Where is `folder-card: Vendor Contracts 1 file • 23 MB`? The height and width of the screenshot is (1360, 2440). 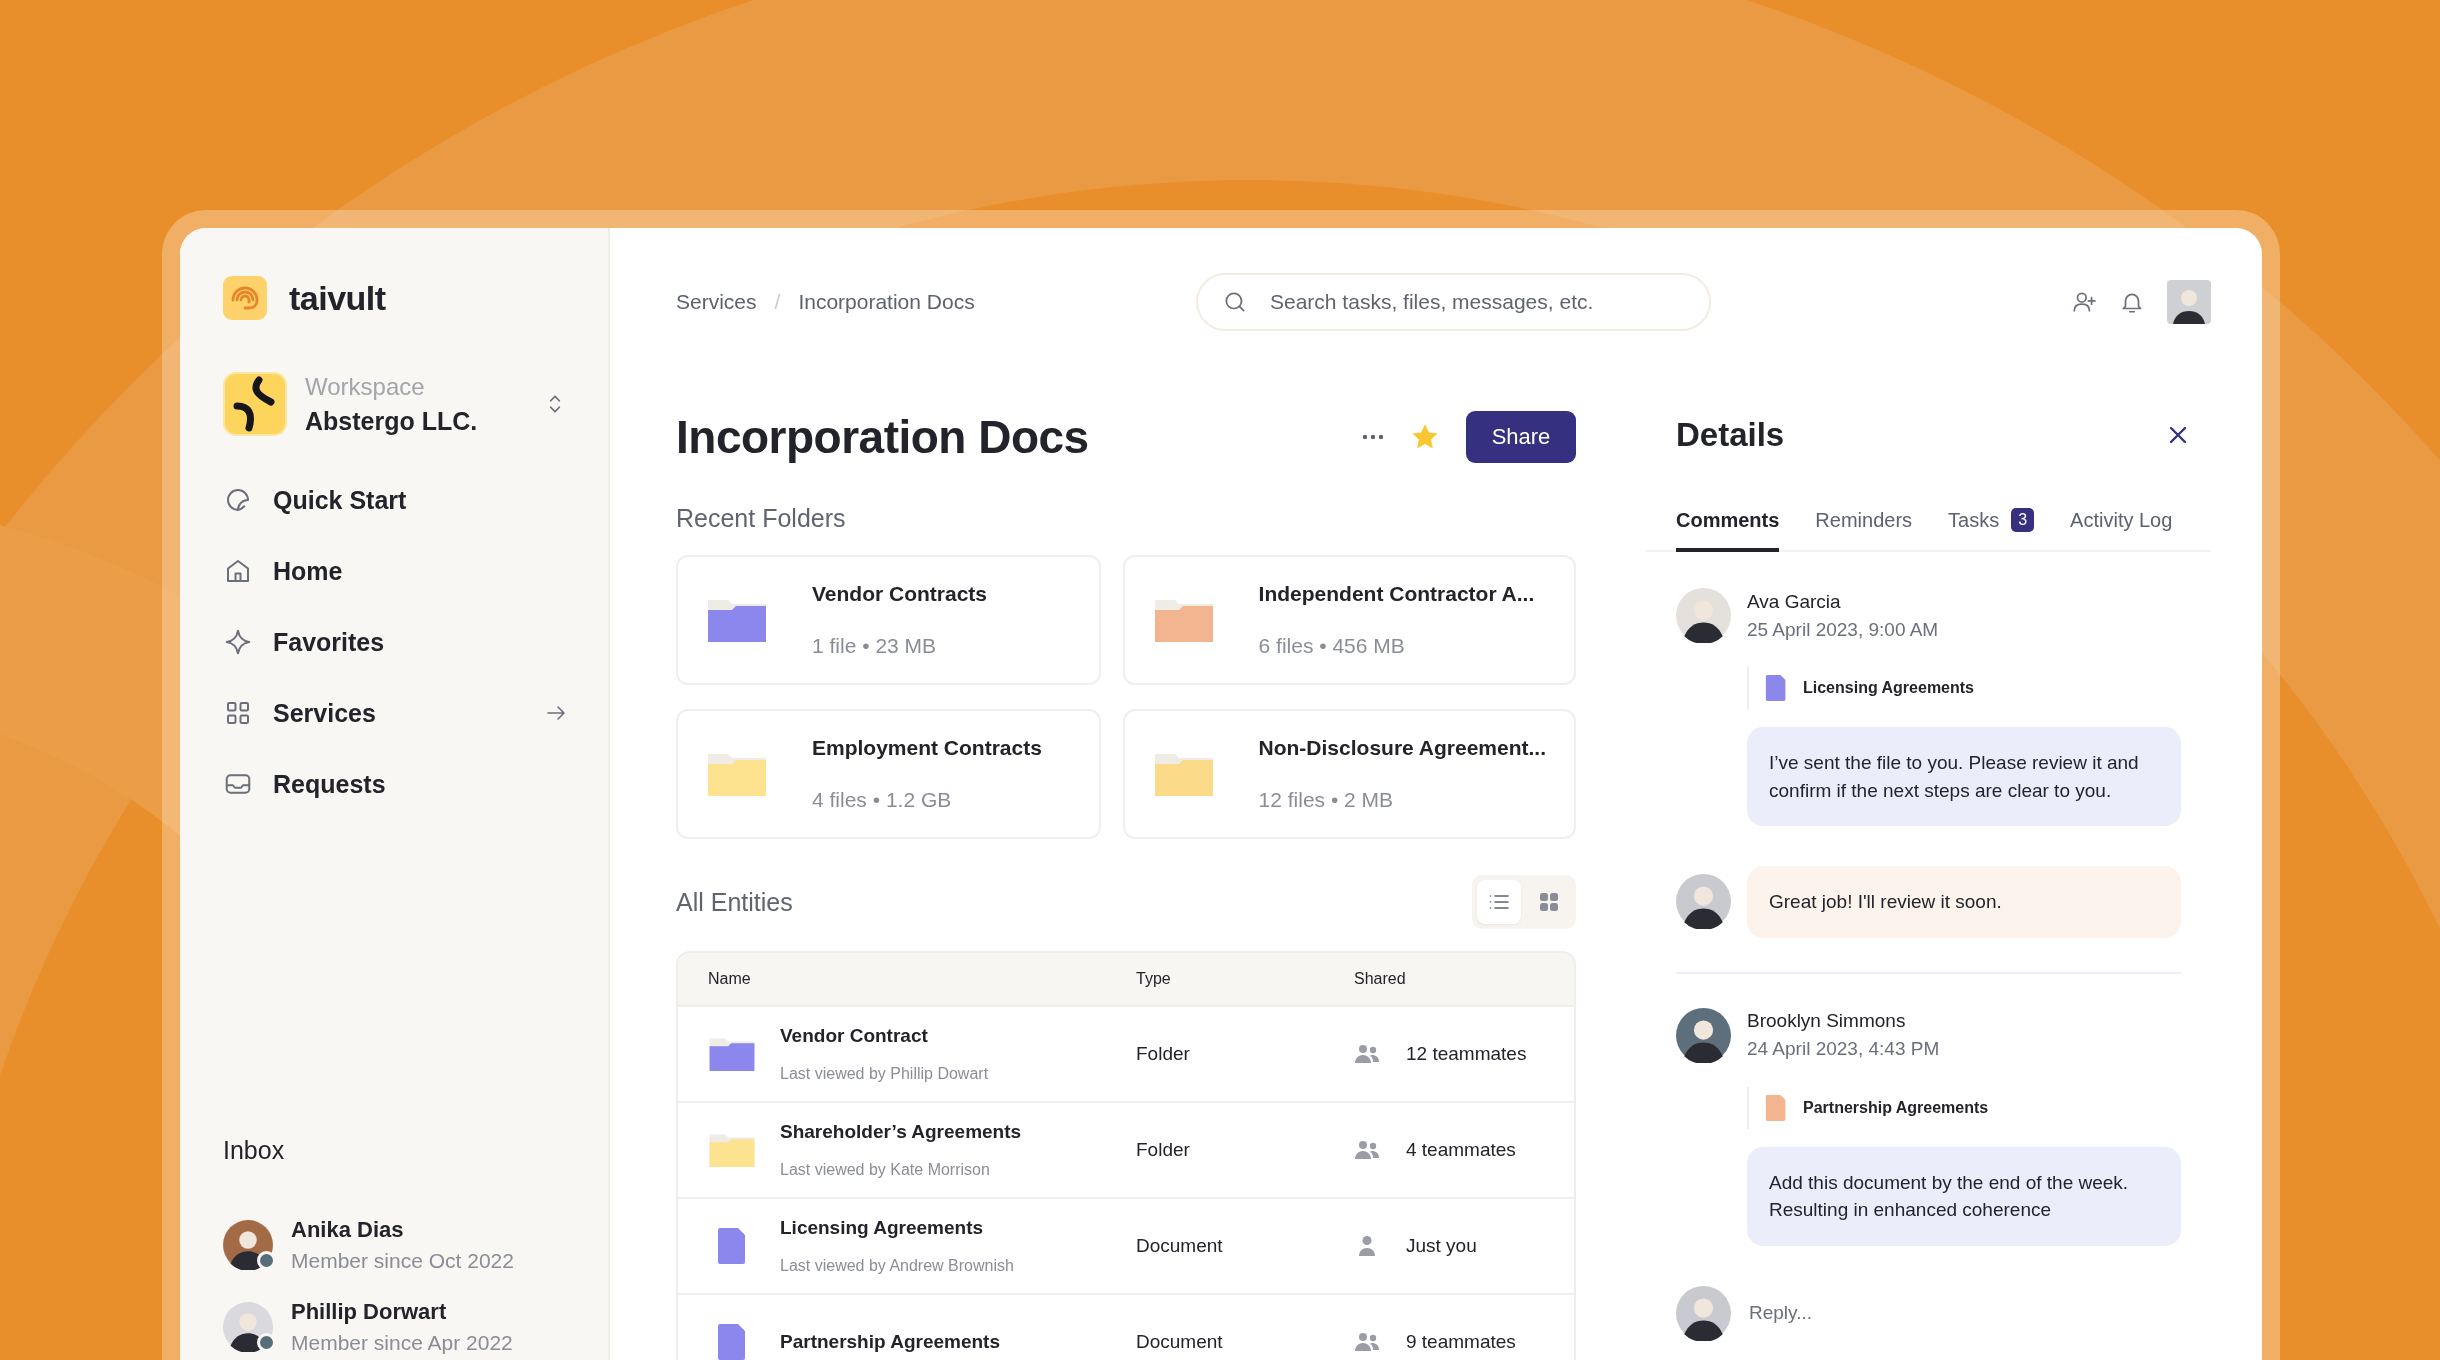
folder-card: Vendor Contracts 1 file • 23 MB is located at coordinates (888, 620).